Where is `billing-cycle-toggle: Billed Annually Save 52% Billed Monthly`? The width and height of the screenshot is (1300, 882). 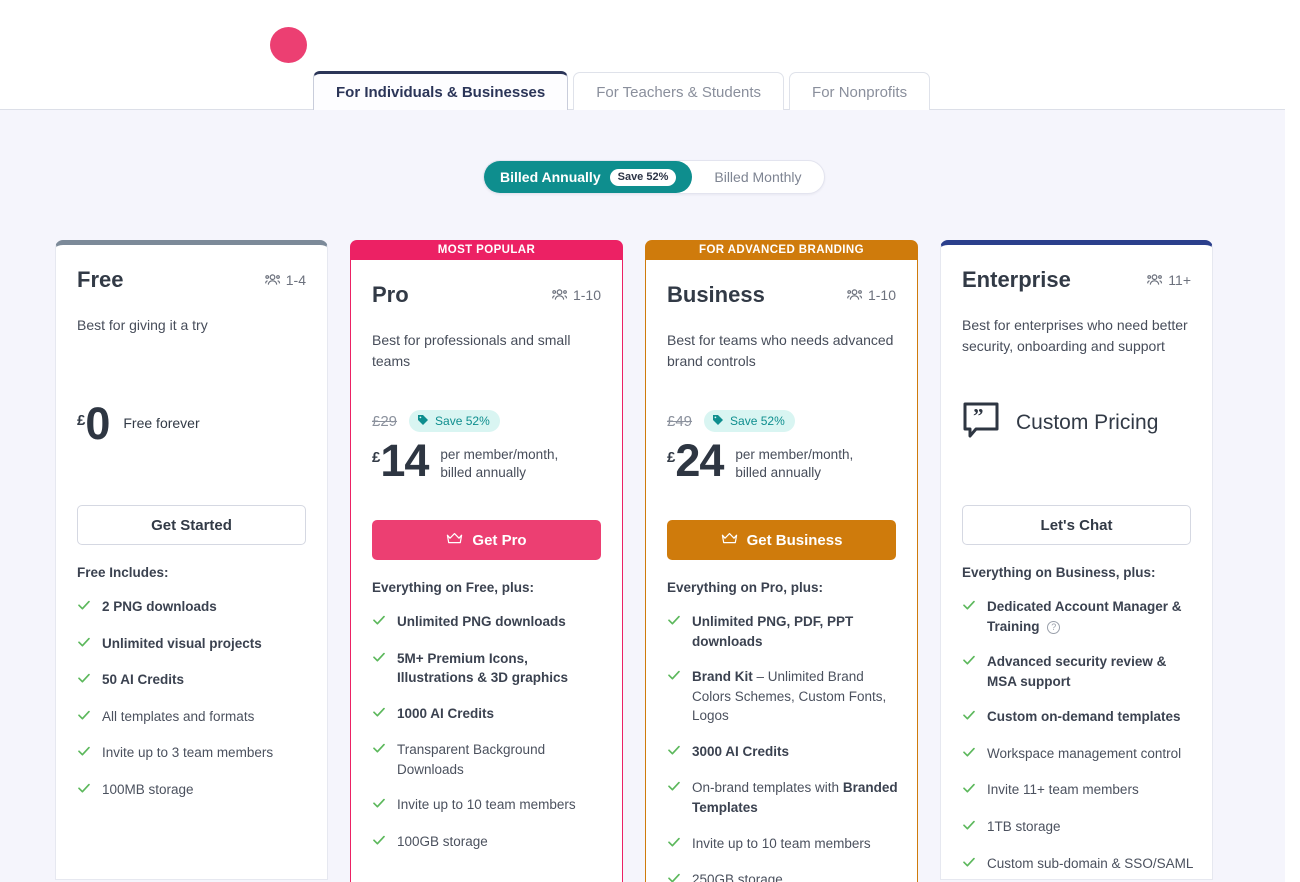
billing-cycle-toggle: Billed Annually Save 52% Billed Monthly is located at coordinates (654, 177).